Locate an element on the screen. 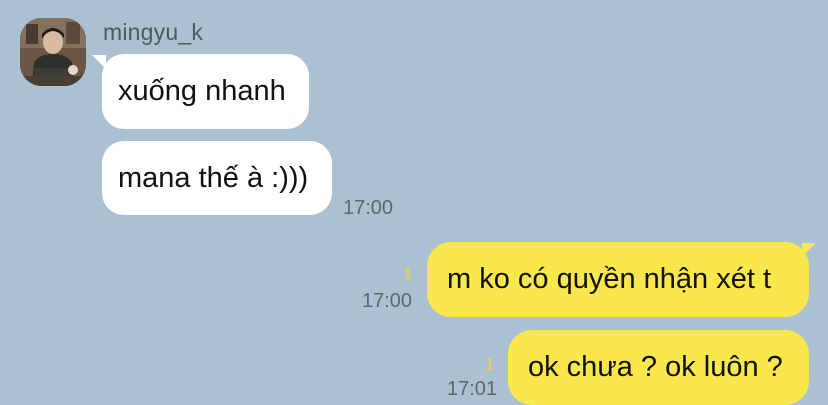  message-text: mana thế à :))) is located at coordinates (213, 177).